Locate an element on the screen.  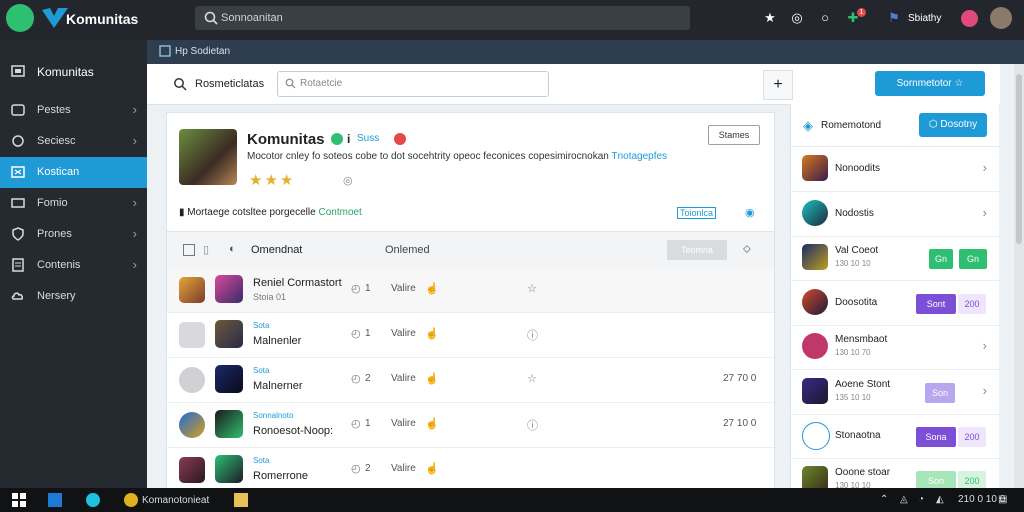
panel-item-button: Sona is located at coordinates (936, 437).